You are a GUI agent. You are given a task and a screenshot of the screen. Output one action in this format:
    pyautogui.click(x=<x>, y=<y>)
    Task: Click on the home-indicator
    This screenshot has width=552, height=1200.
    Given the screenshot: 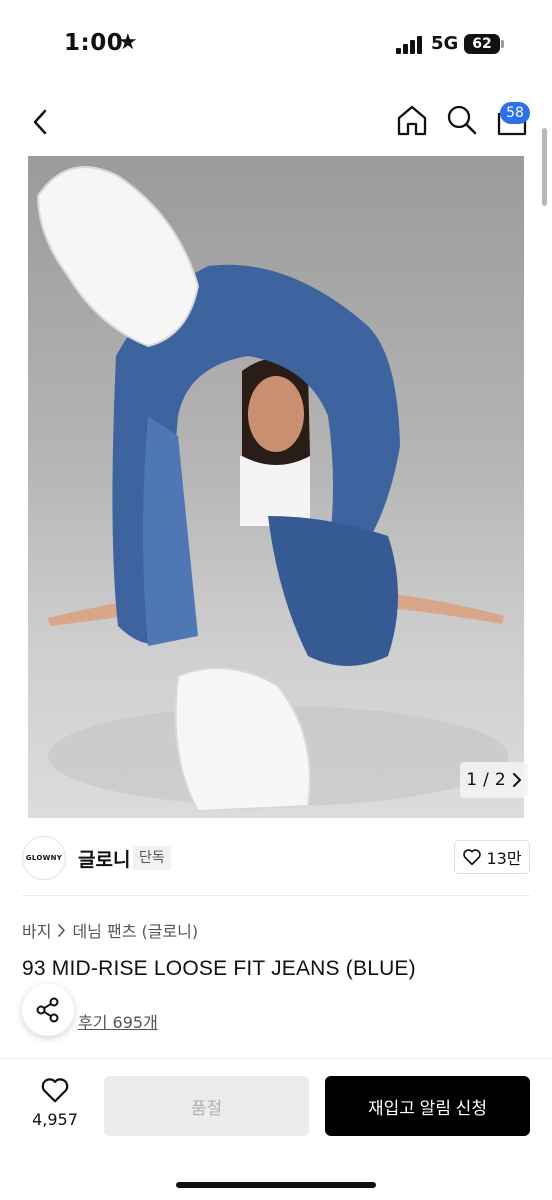 What is the action you would take?
    pyautogui.click(x=276, y=1185)
    